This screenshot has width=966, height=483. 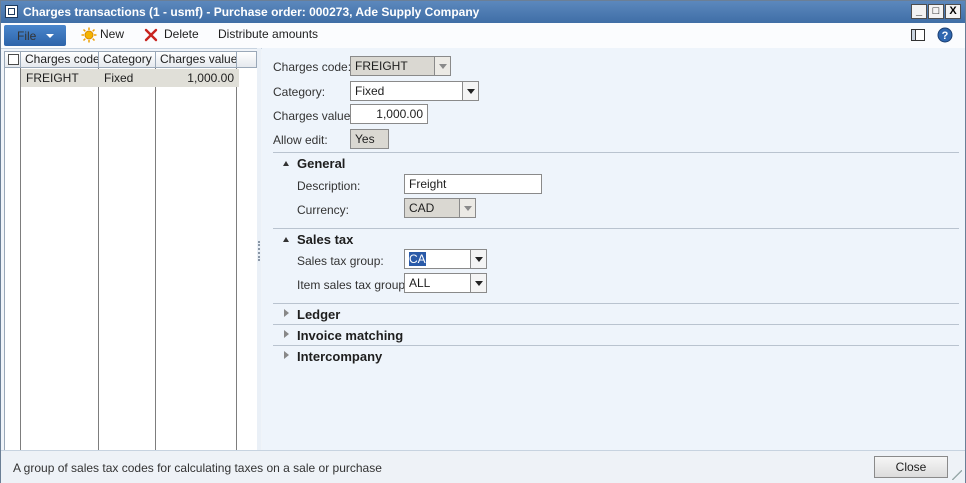 What do you see at coordinates (616, 162) in the screenshot?
I see `general-fasttab: General` at bounding box center [616, 162].